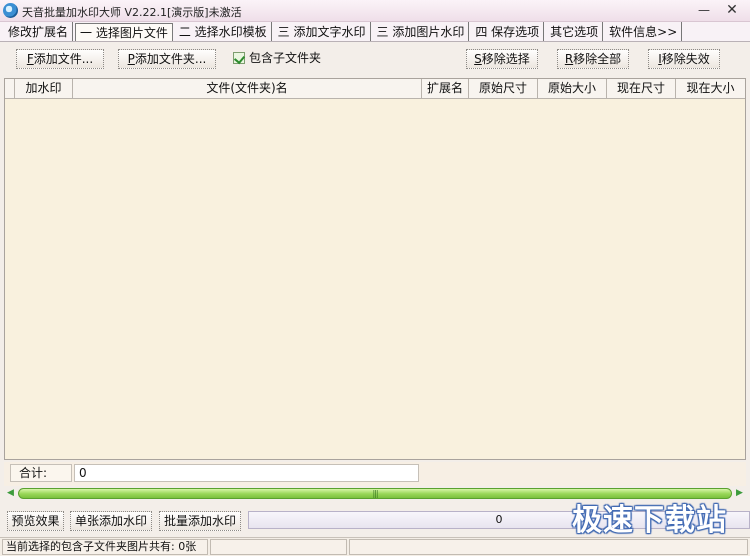 The height and width of the screenshot is (556, 750). Describe the element at coordinates (239, 57) in the screenshot. I see `checkbox-checked-icon` at that location.